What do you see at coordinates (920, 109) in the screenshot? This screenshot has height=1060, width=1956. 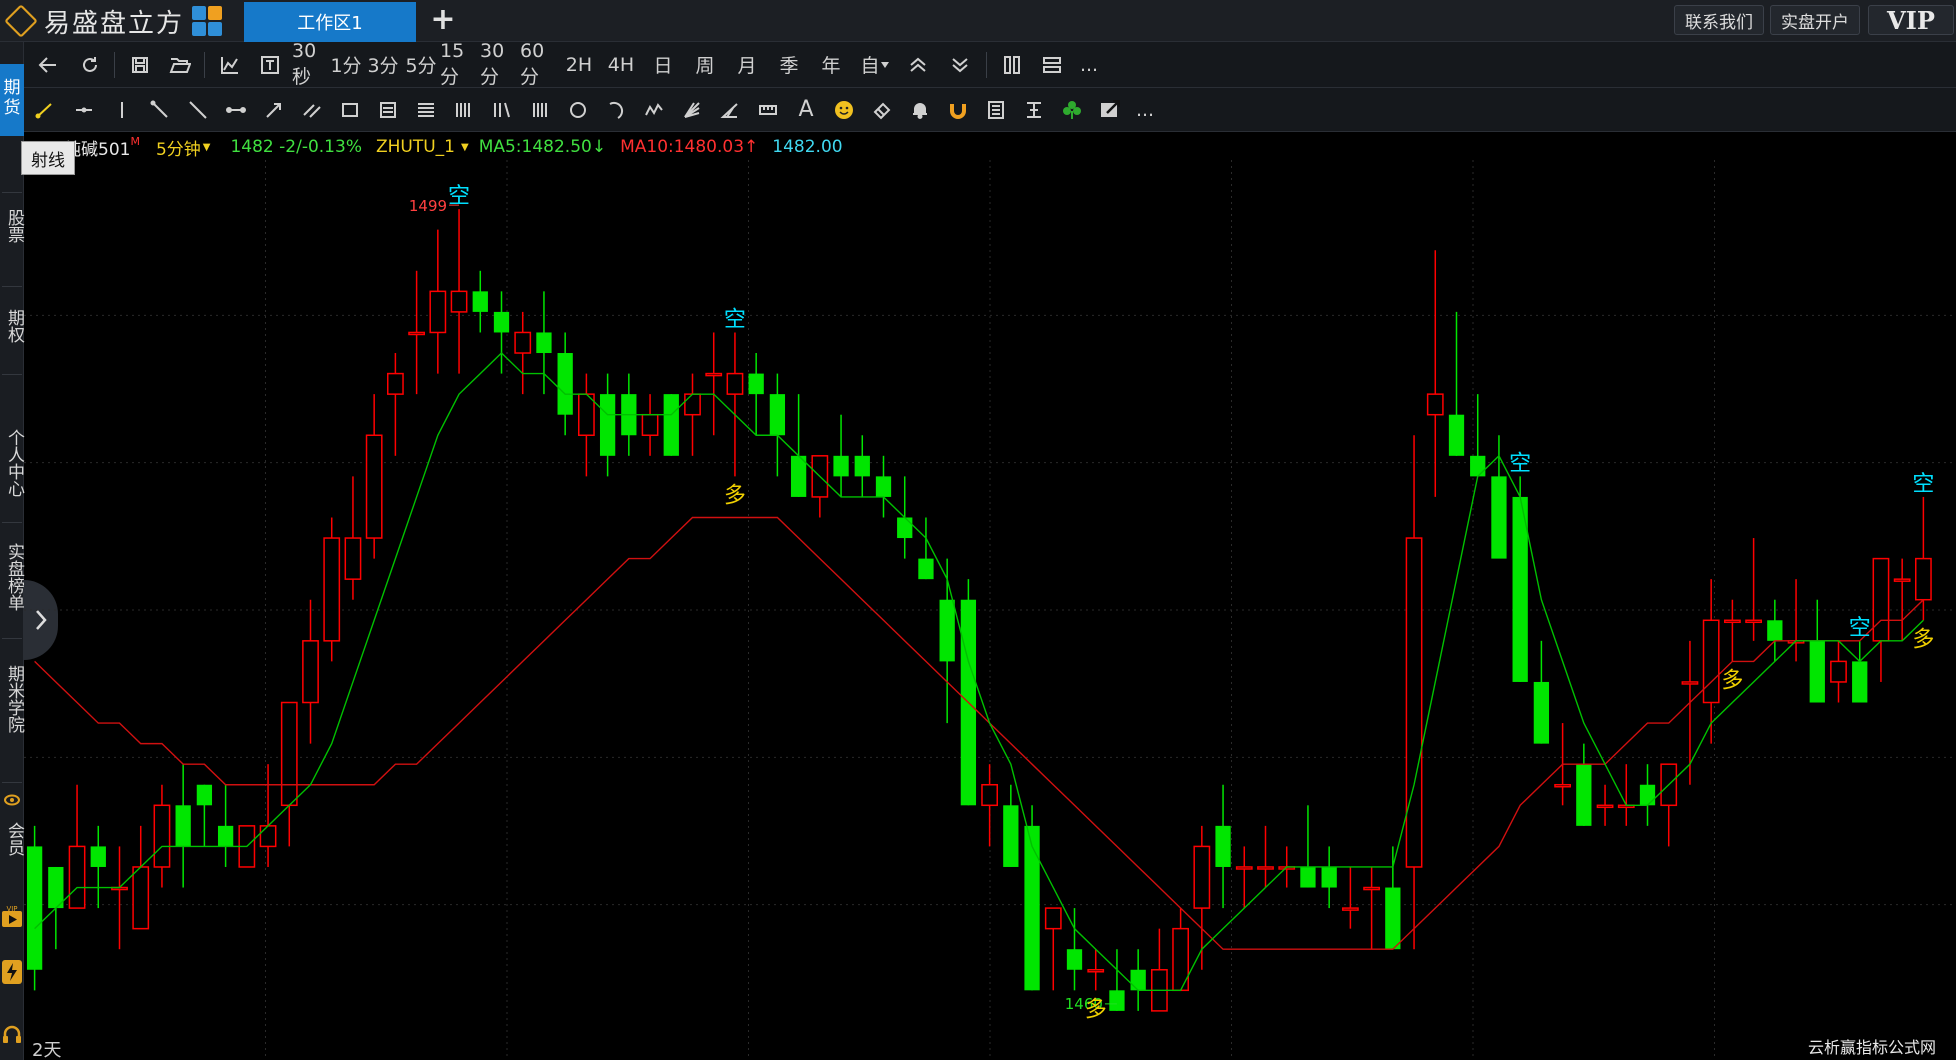 I see `alarm-bell-icon` at bounding box center [920, 109].